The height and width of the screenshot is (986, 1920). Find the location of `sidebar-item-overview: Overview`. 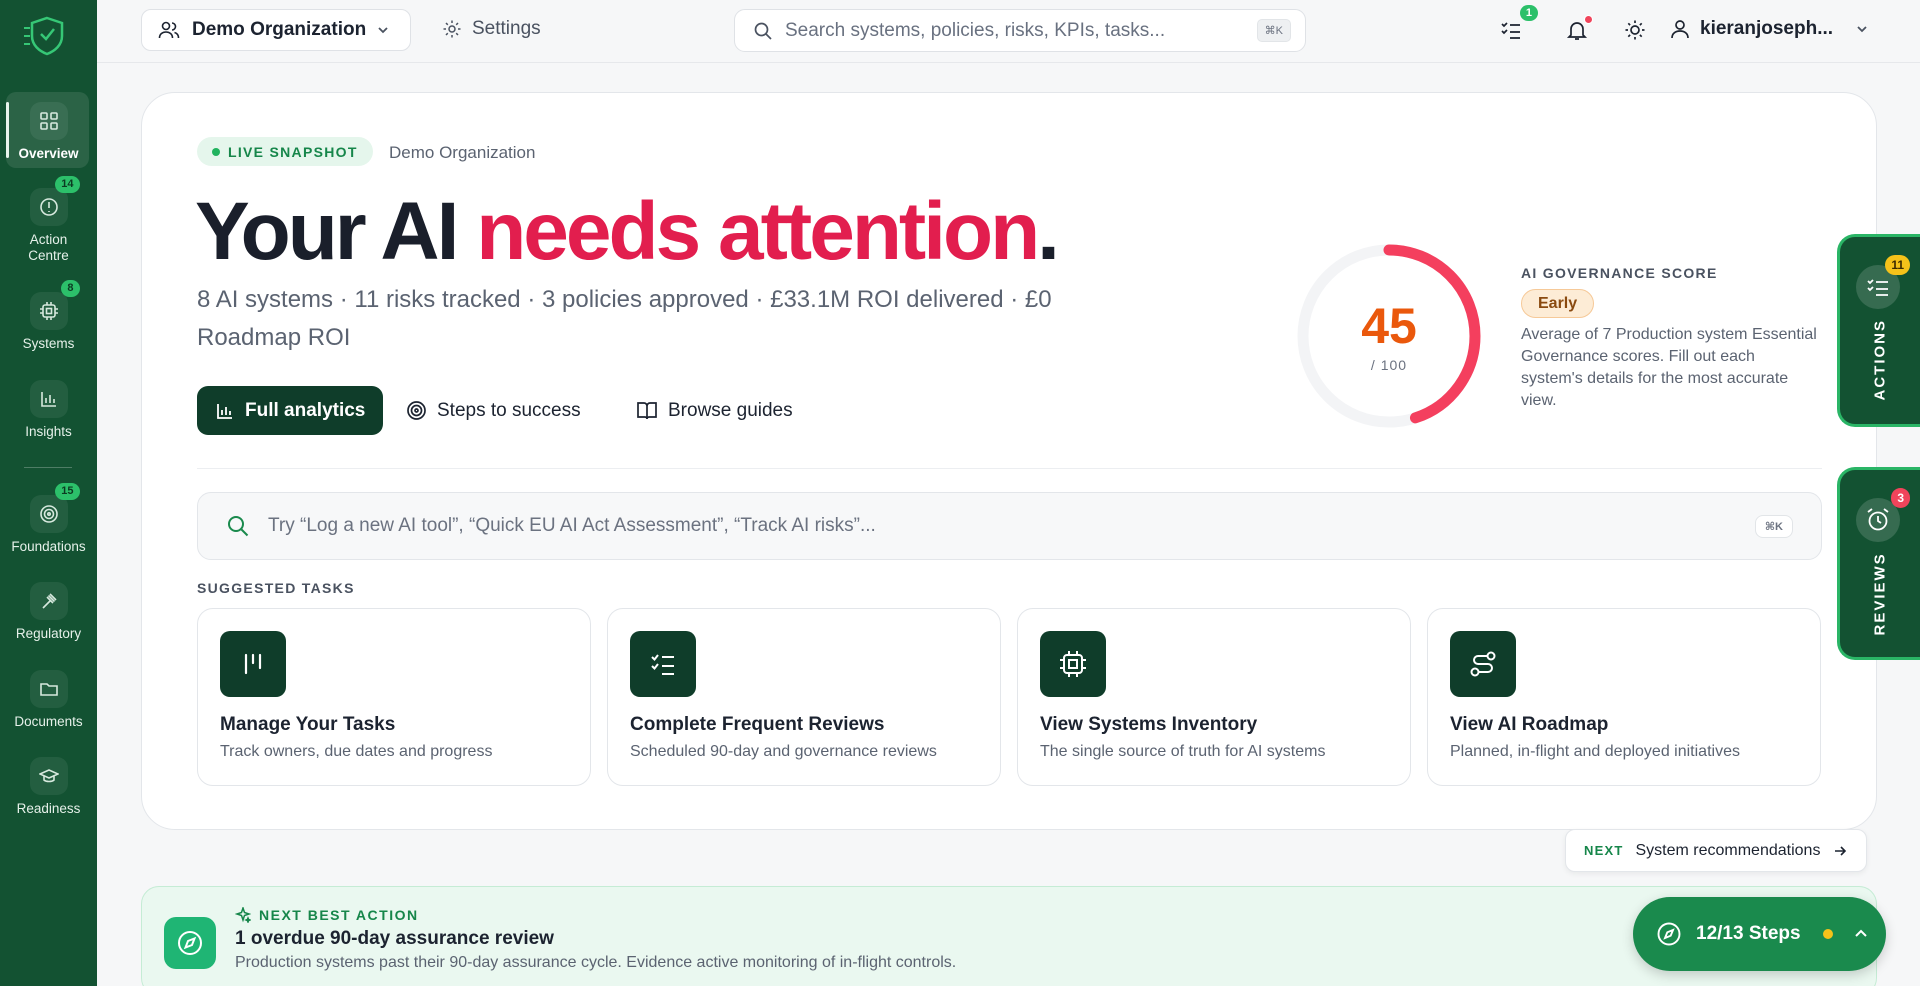

sidebar-item-overview: Overview is located at coordinates (48, 130).